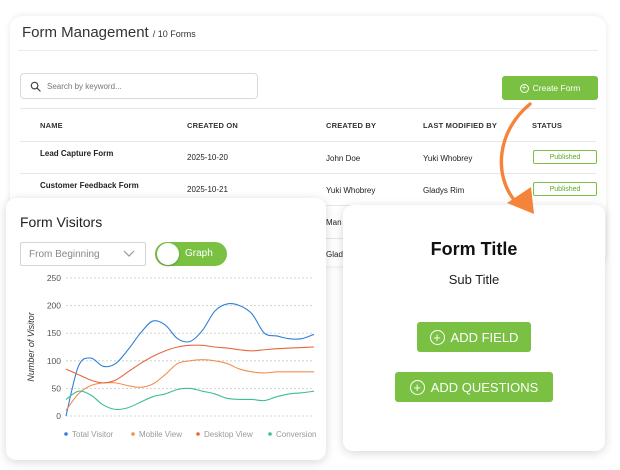  What do you see at coordinates (516, 158) in the screenshot?
I see `curved-arrow-icon` at bounding box center [516, 158].